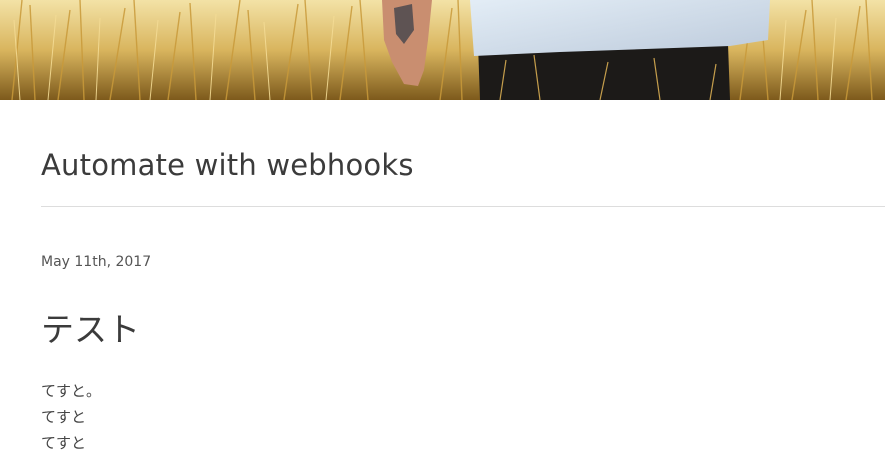  Describe the element at coordinates (463, 206) in the screenshot. I see `title-divider` at that location.